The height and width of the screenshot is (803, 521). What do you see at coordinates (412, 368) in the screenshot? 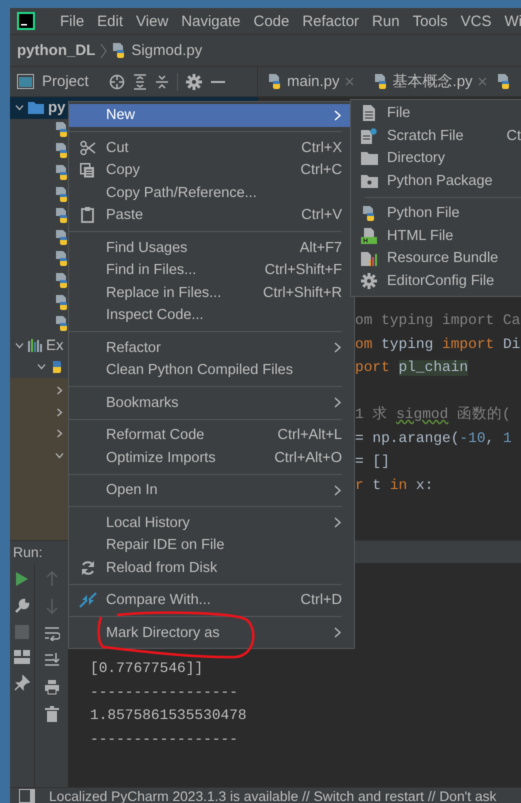
I see `code-line: port pl_chain` at bounding box center [412, 368].